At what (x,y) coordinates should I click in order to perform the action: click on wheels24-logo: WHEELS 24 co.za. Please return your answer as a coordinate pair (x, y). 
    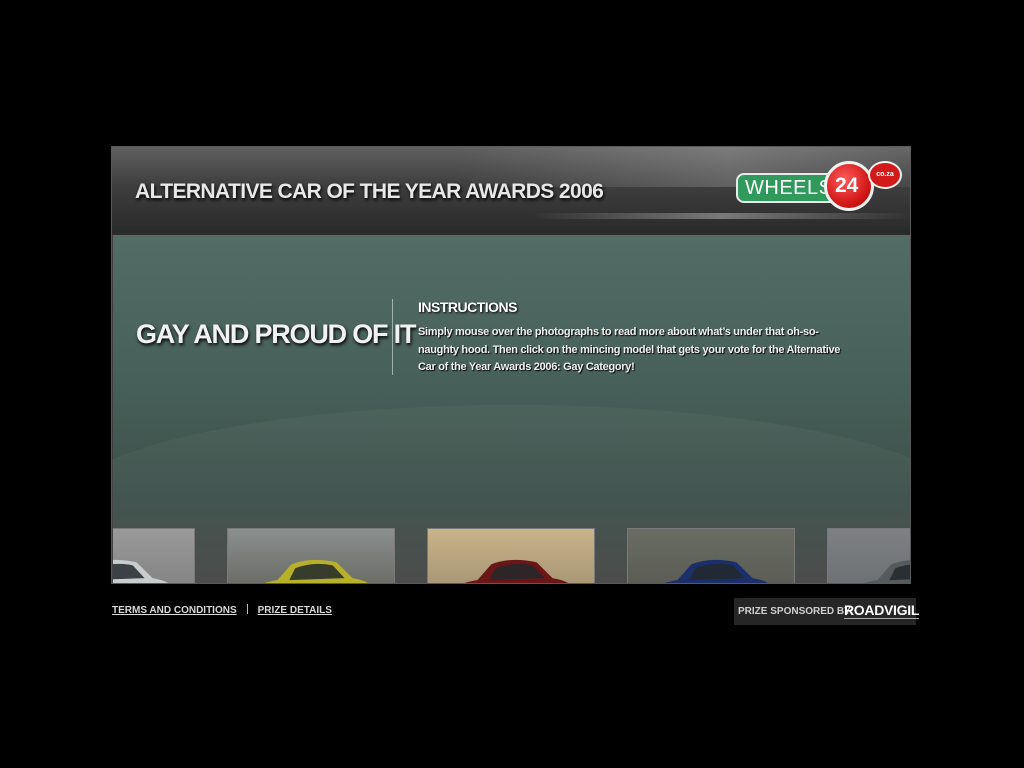
    Looking at the image, I should click on (820, 187).